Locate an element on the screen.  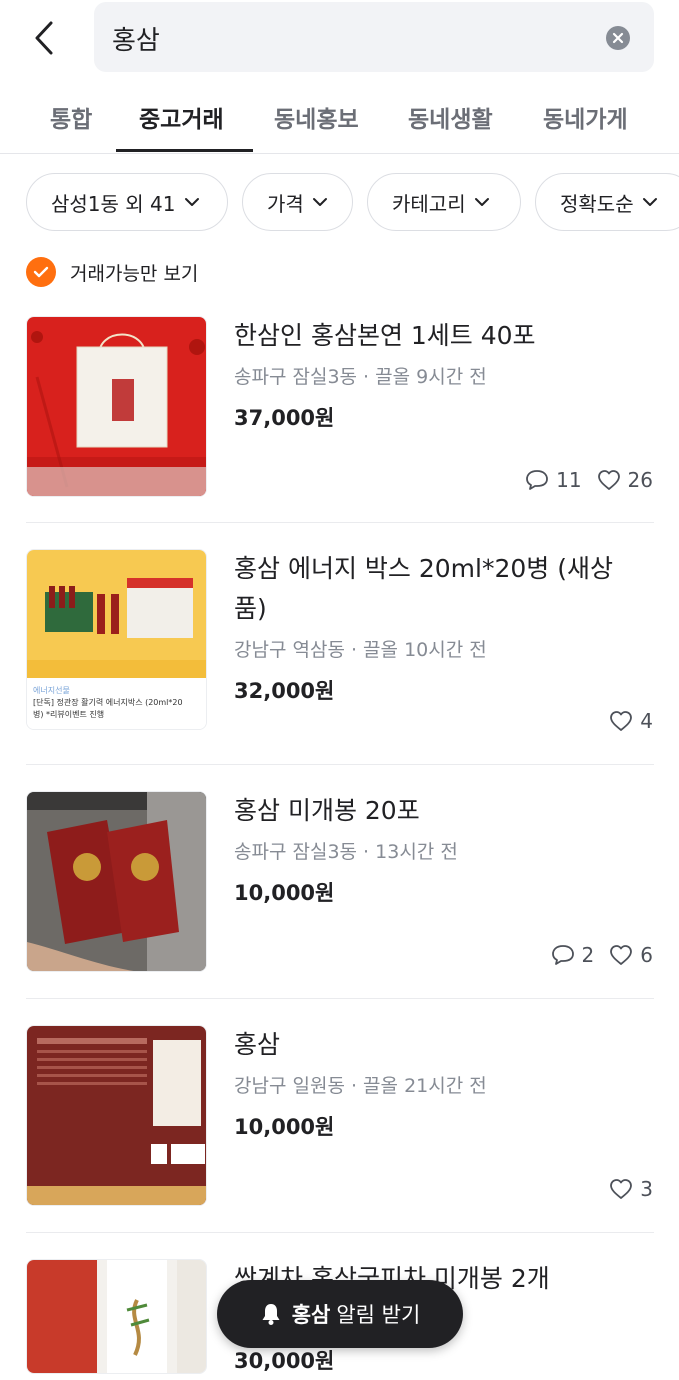
search-bar: 홍삼 is located at coordinates (374, 37).